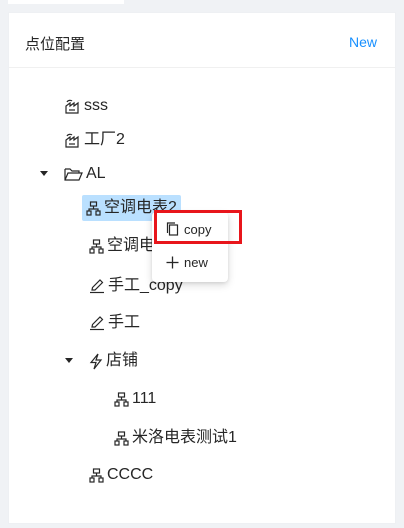  Describe the element at coordinates (130, 474) in the screenshot. I see `tree-node-label: CCCC` at that location.